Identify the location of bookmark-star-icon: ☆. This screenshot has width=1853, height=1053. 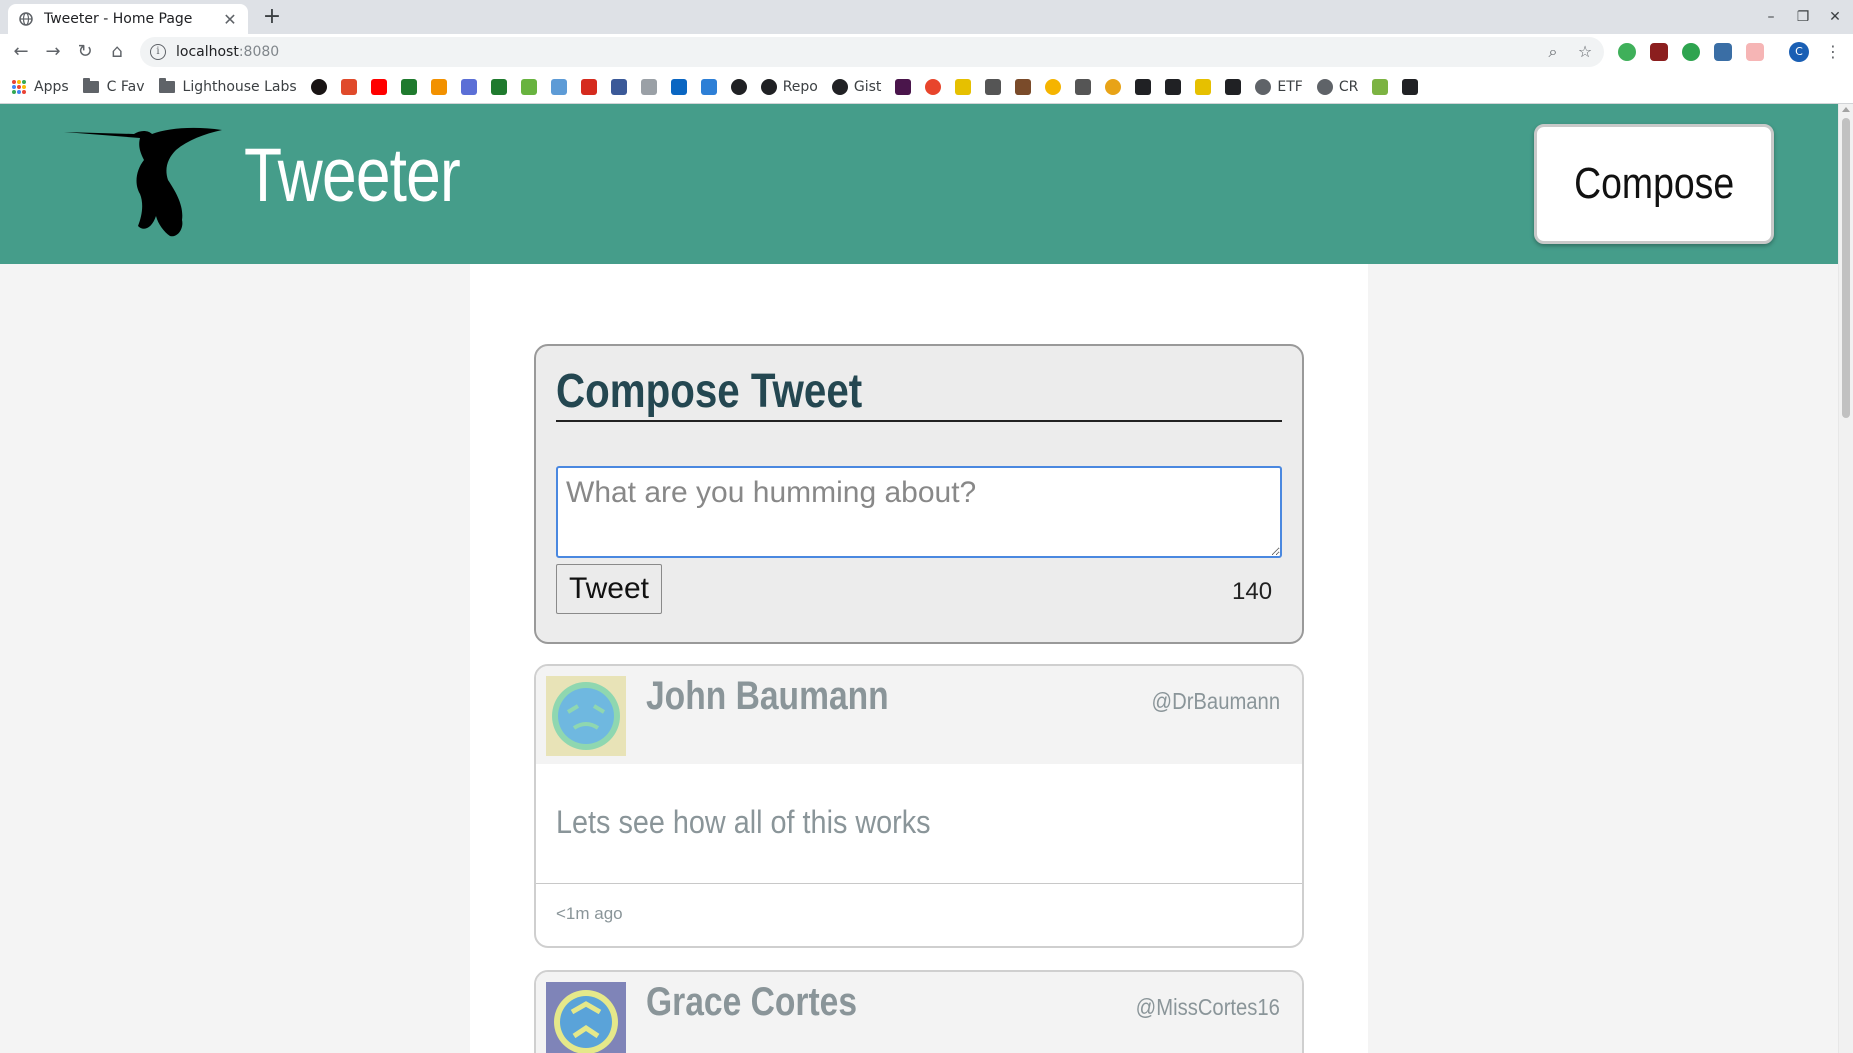
(1585, 52).